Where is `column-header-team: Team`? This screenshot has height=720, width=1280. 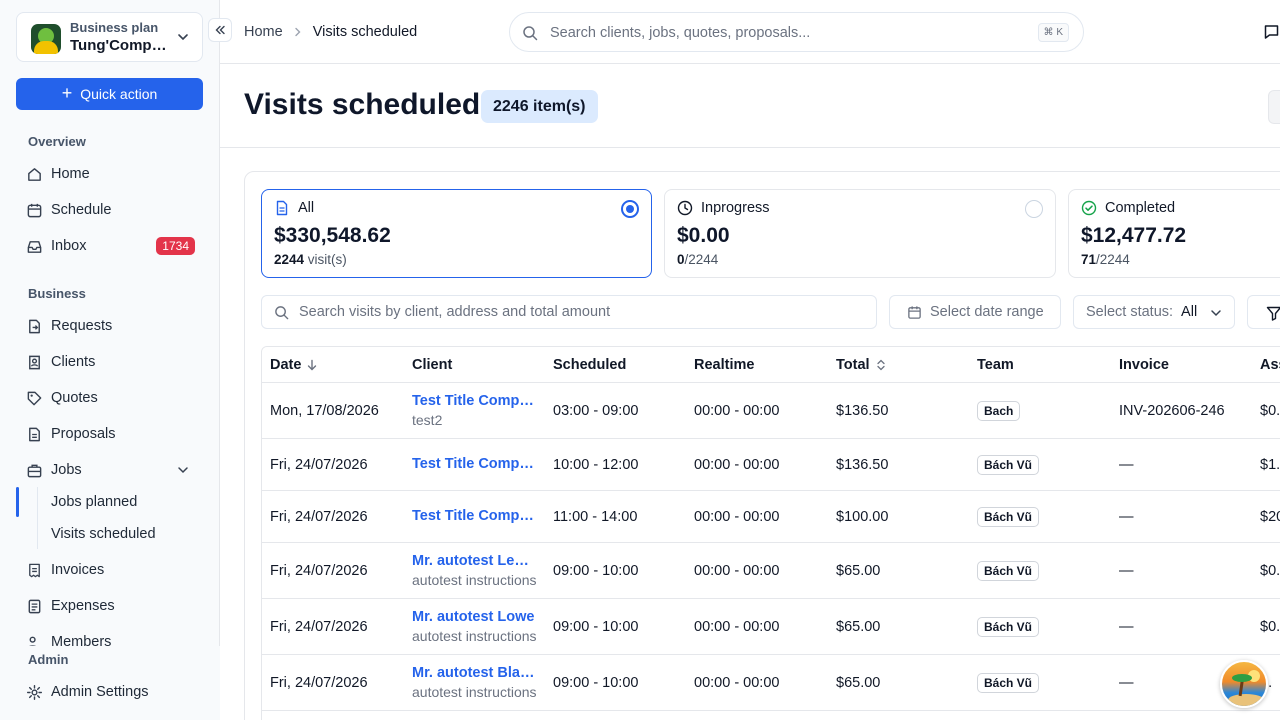 column-header-team: Team is located at coordinates (995, 365).